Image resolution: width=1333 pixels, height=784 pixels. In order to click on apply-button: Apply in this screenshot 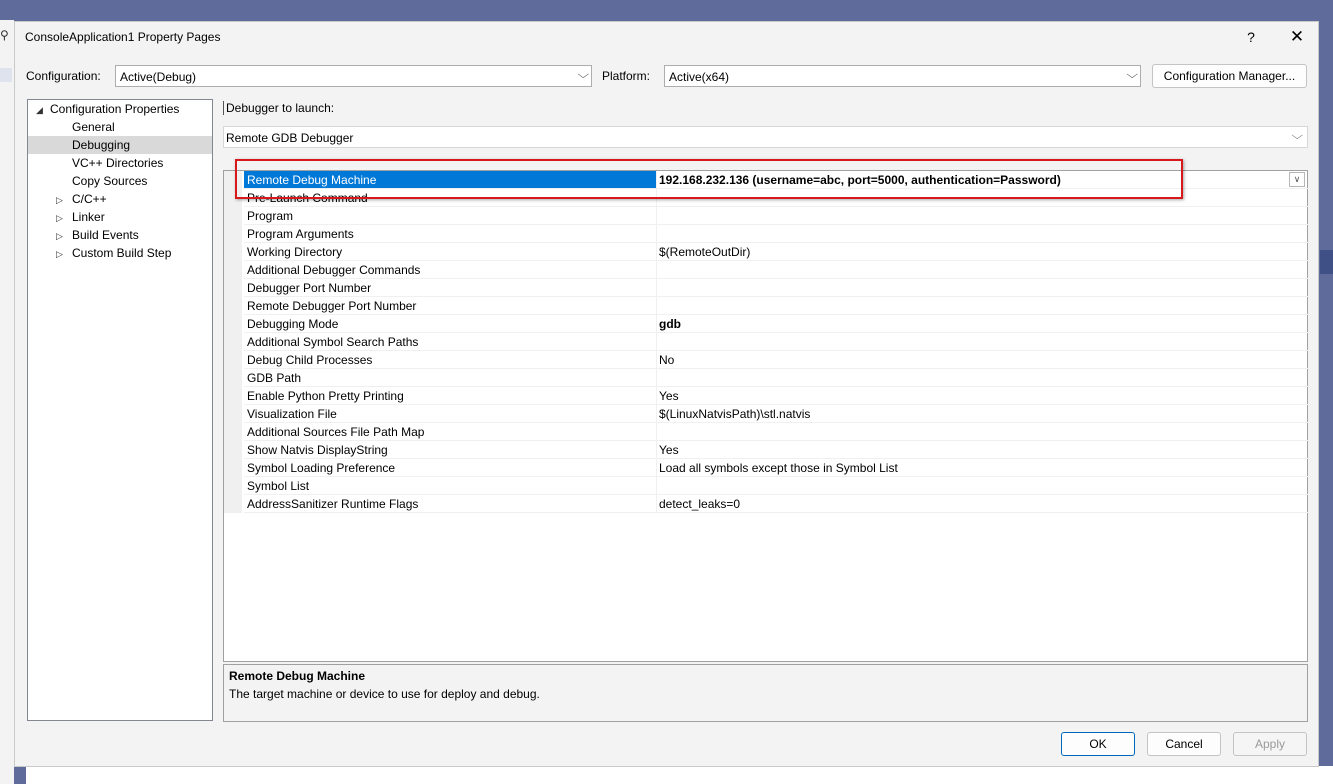, I will do `click(1270, 744)`.